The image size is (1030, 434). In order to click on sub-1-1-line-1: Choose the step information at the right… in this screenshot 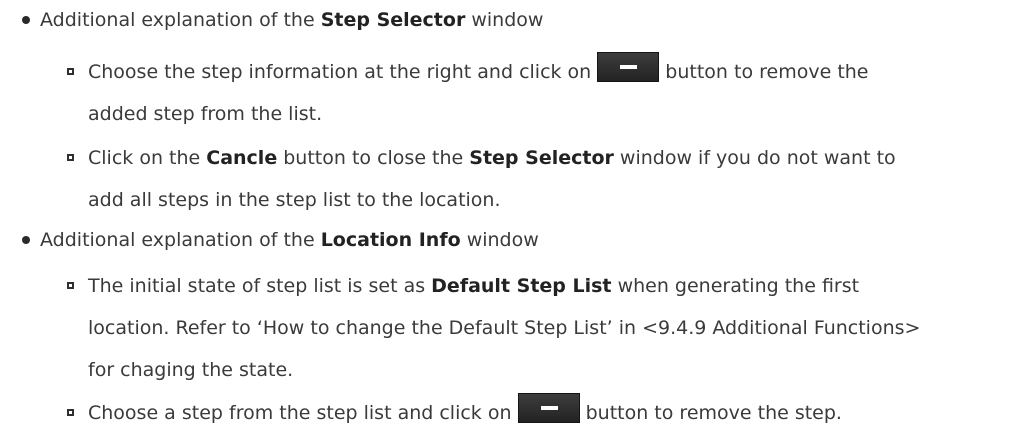, I will do `click(478, 68)`.